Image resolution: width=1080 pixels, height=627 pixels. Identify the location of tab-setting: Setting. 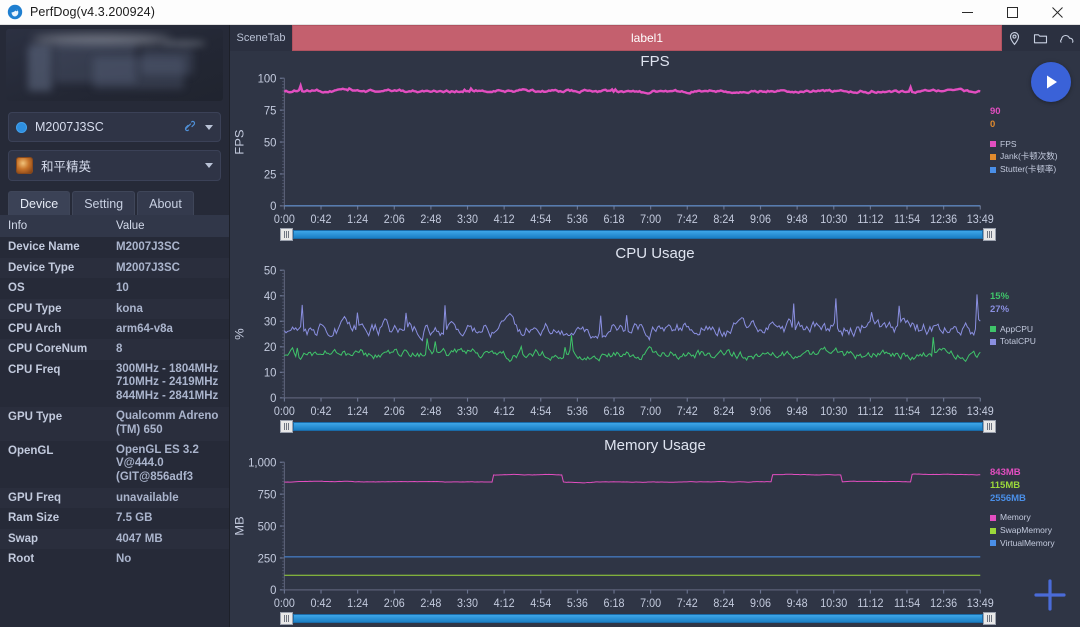
(104, 203).